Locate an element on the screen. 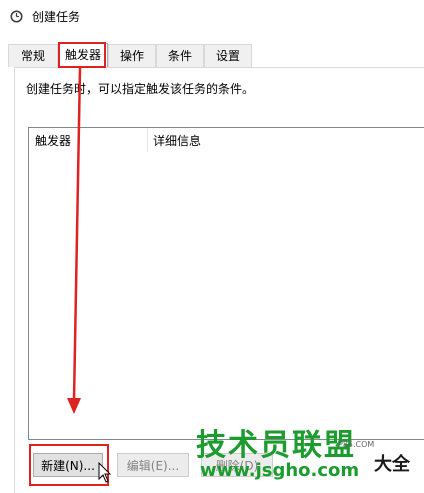 This screenshot has width=424, height=493. mouse-cursor-icon is located at coordinates (105, 472).